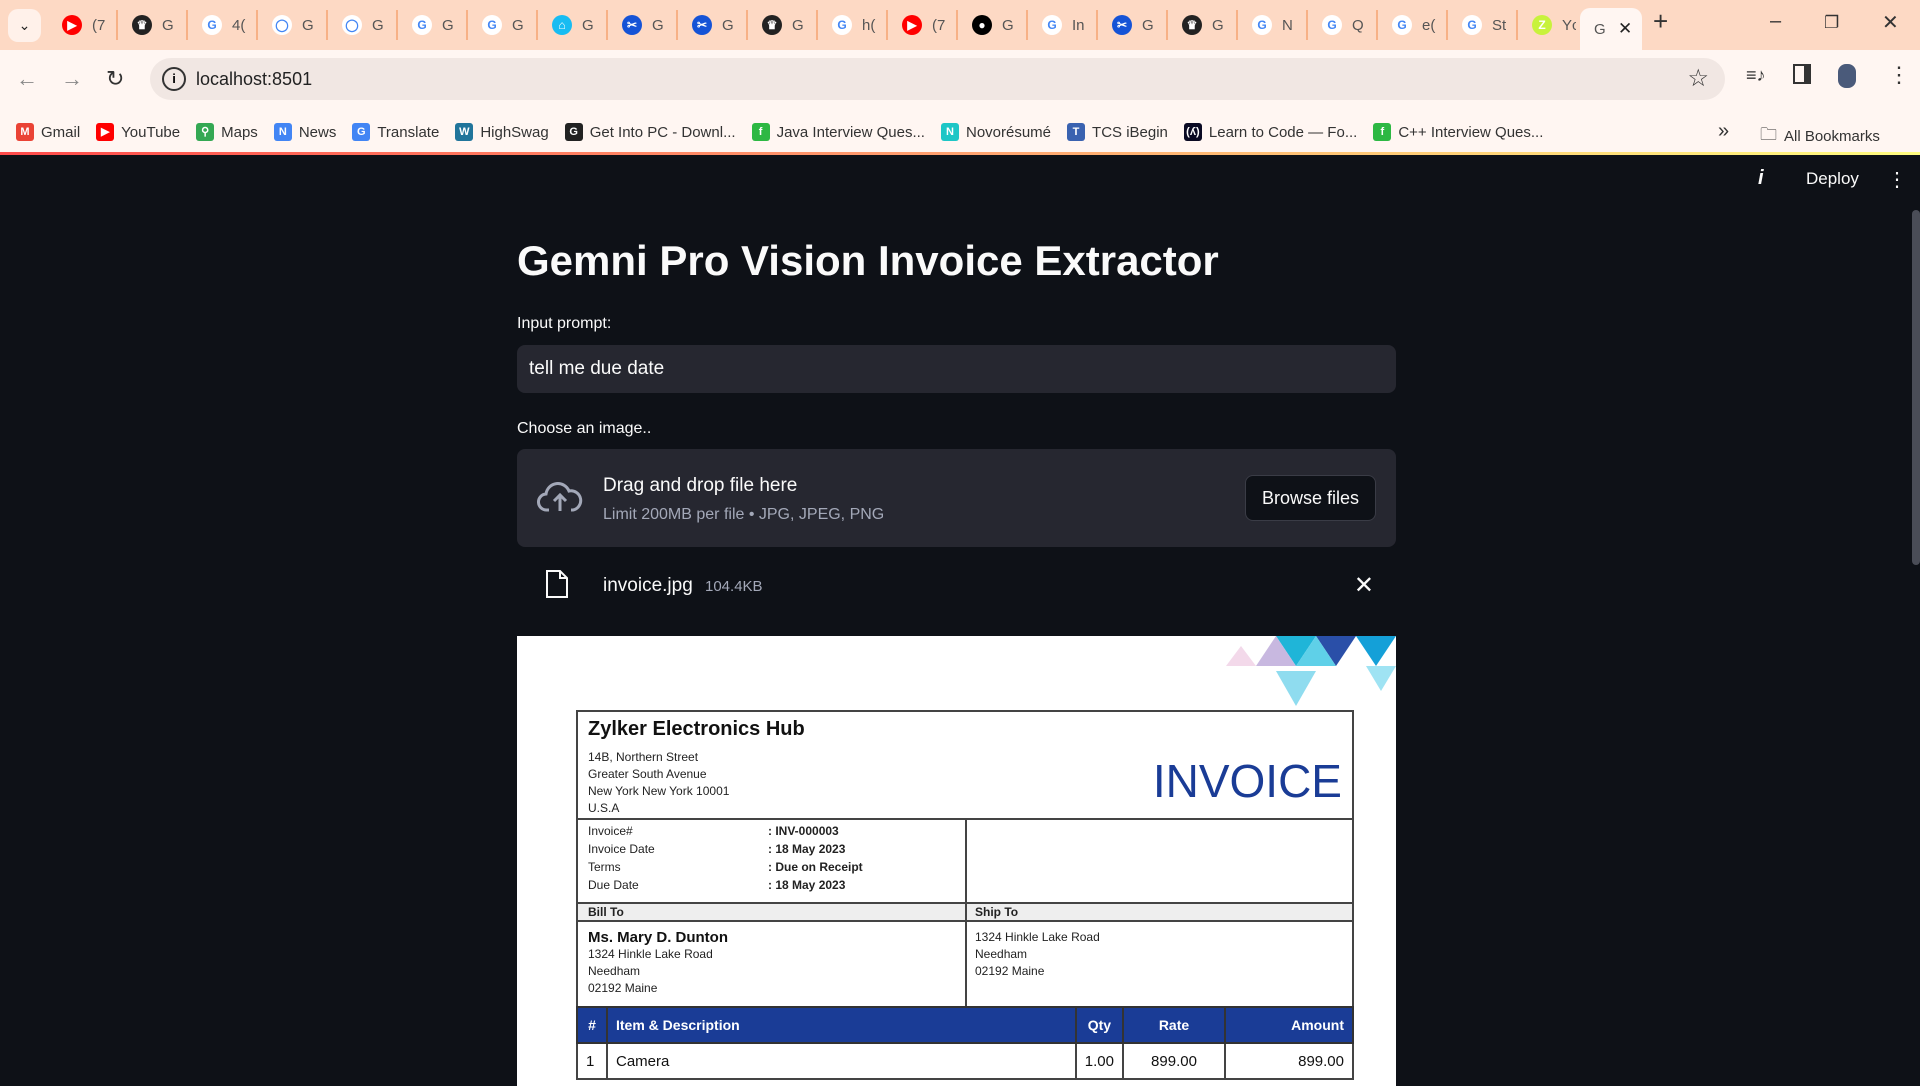  What do you see at coordinates (1192, 25) in the screenshot?
I see `crown-icon: ♛` at bounding box center [1192, 25].